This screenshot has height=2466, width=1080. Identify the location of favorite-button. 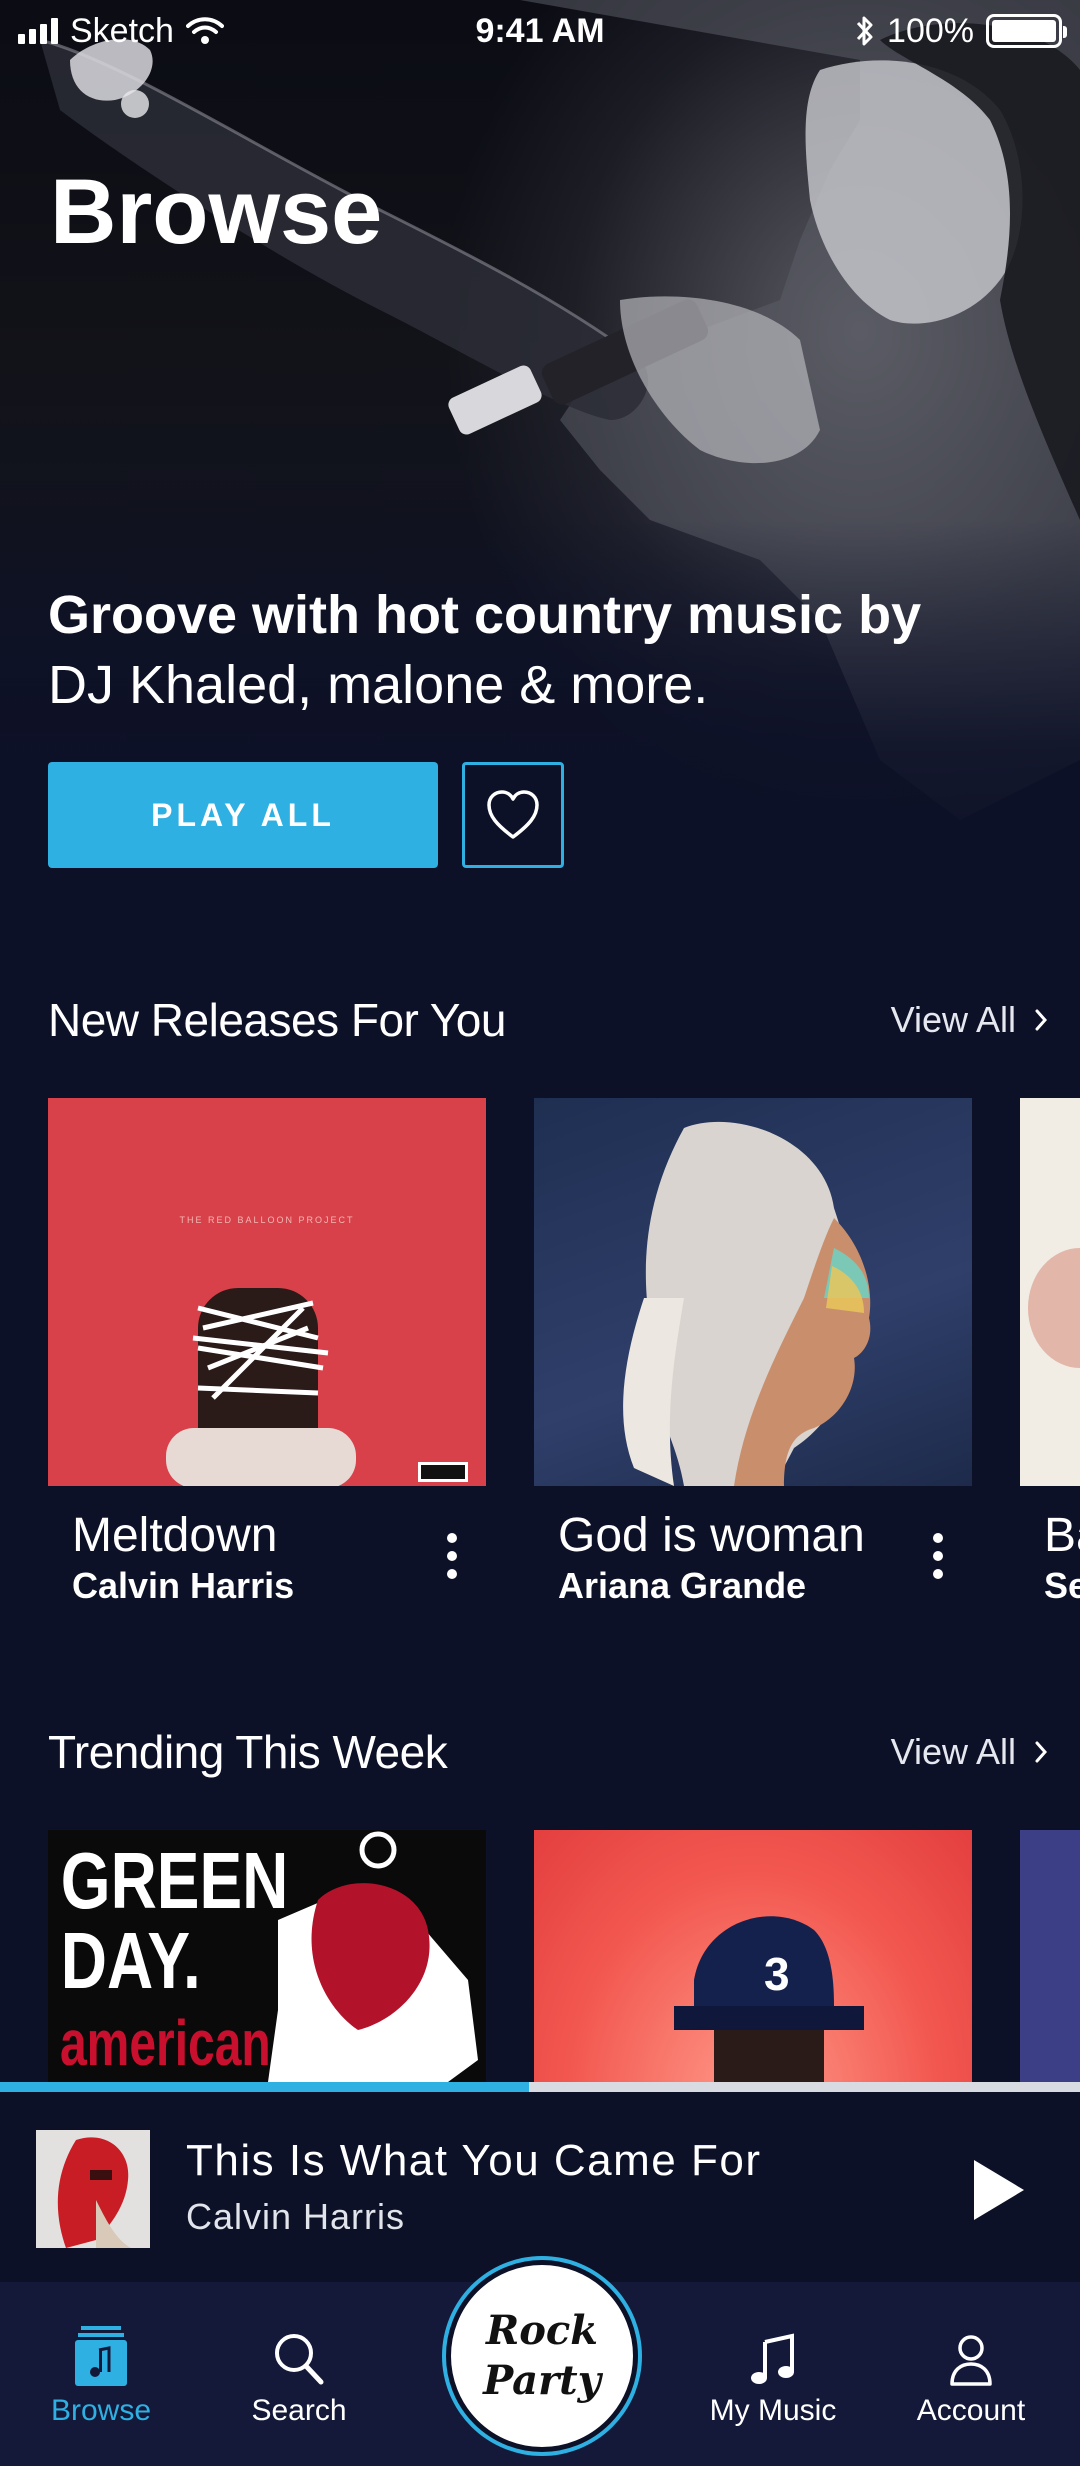
(513, 815).